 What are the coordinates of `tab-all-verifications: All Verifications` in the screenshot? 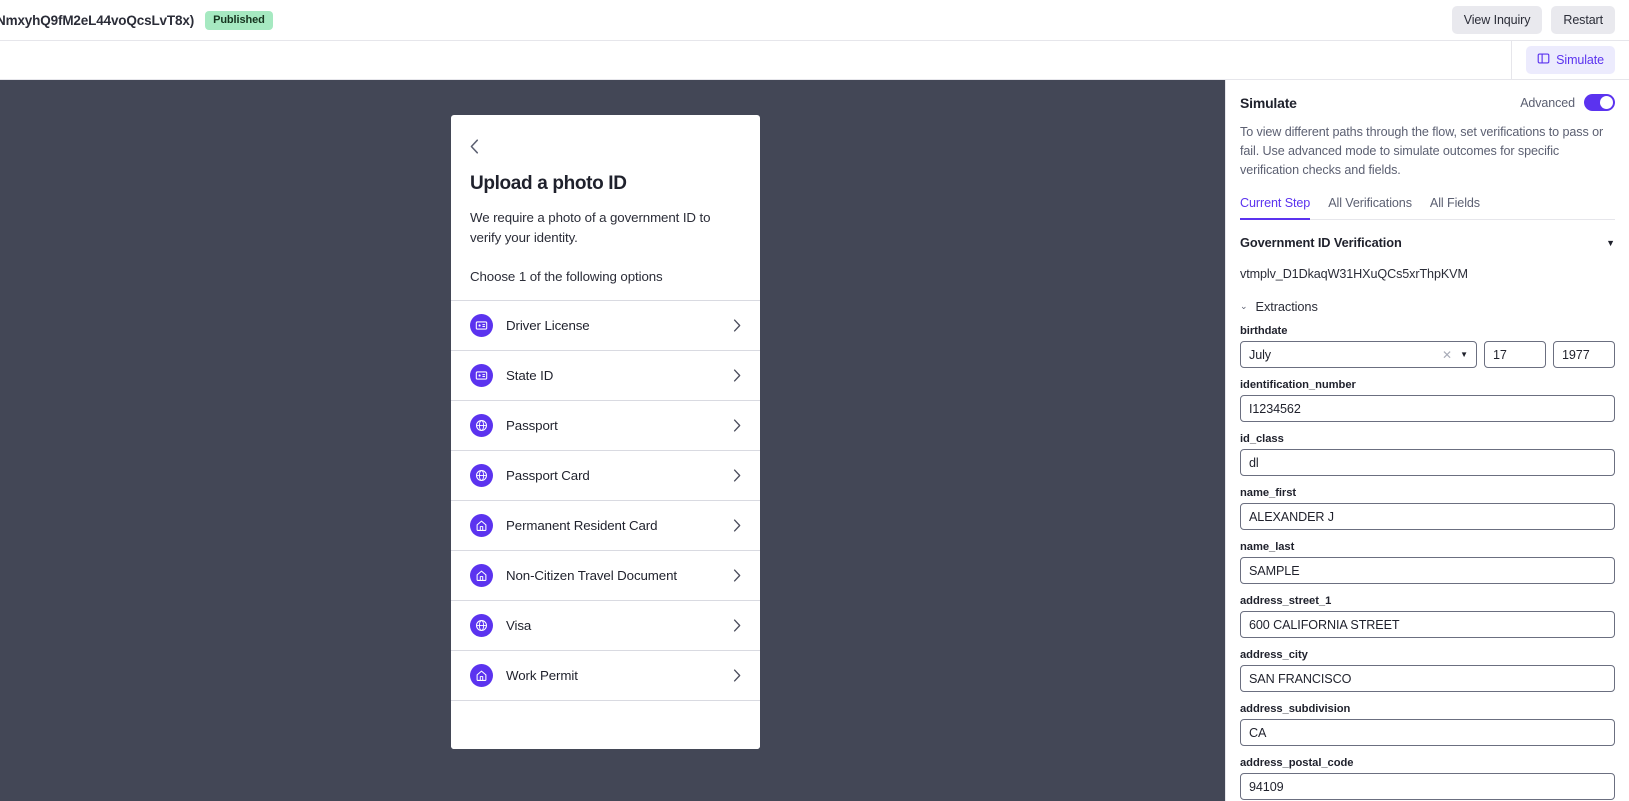 It's located at (1370, 208).